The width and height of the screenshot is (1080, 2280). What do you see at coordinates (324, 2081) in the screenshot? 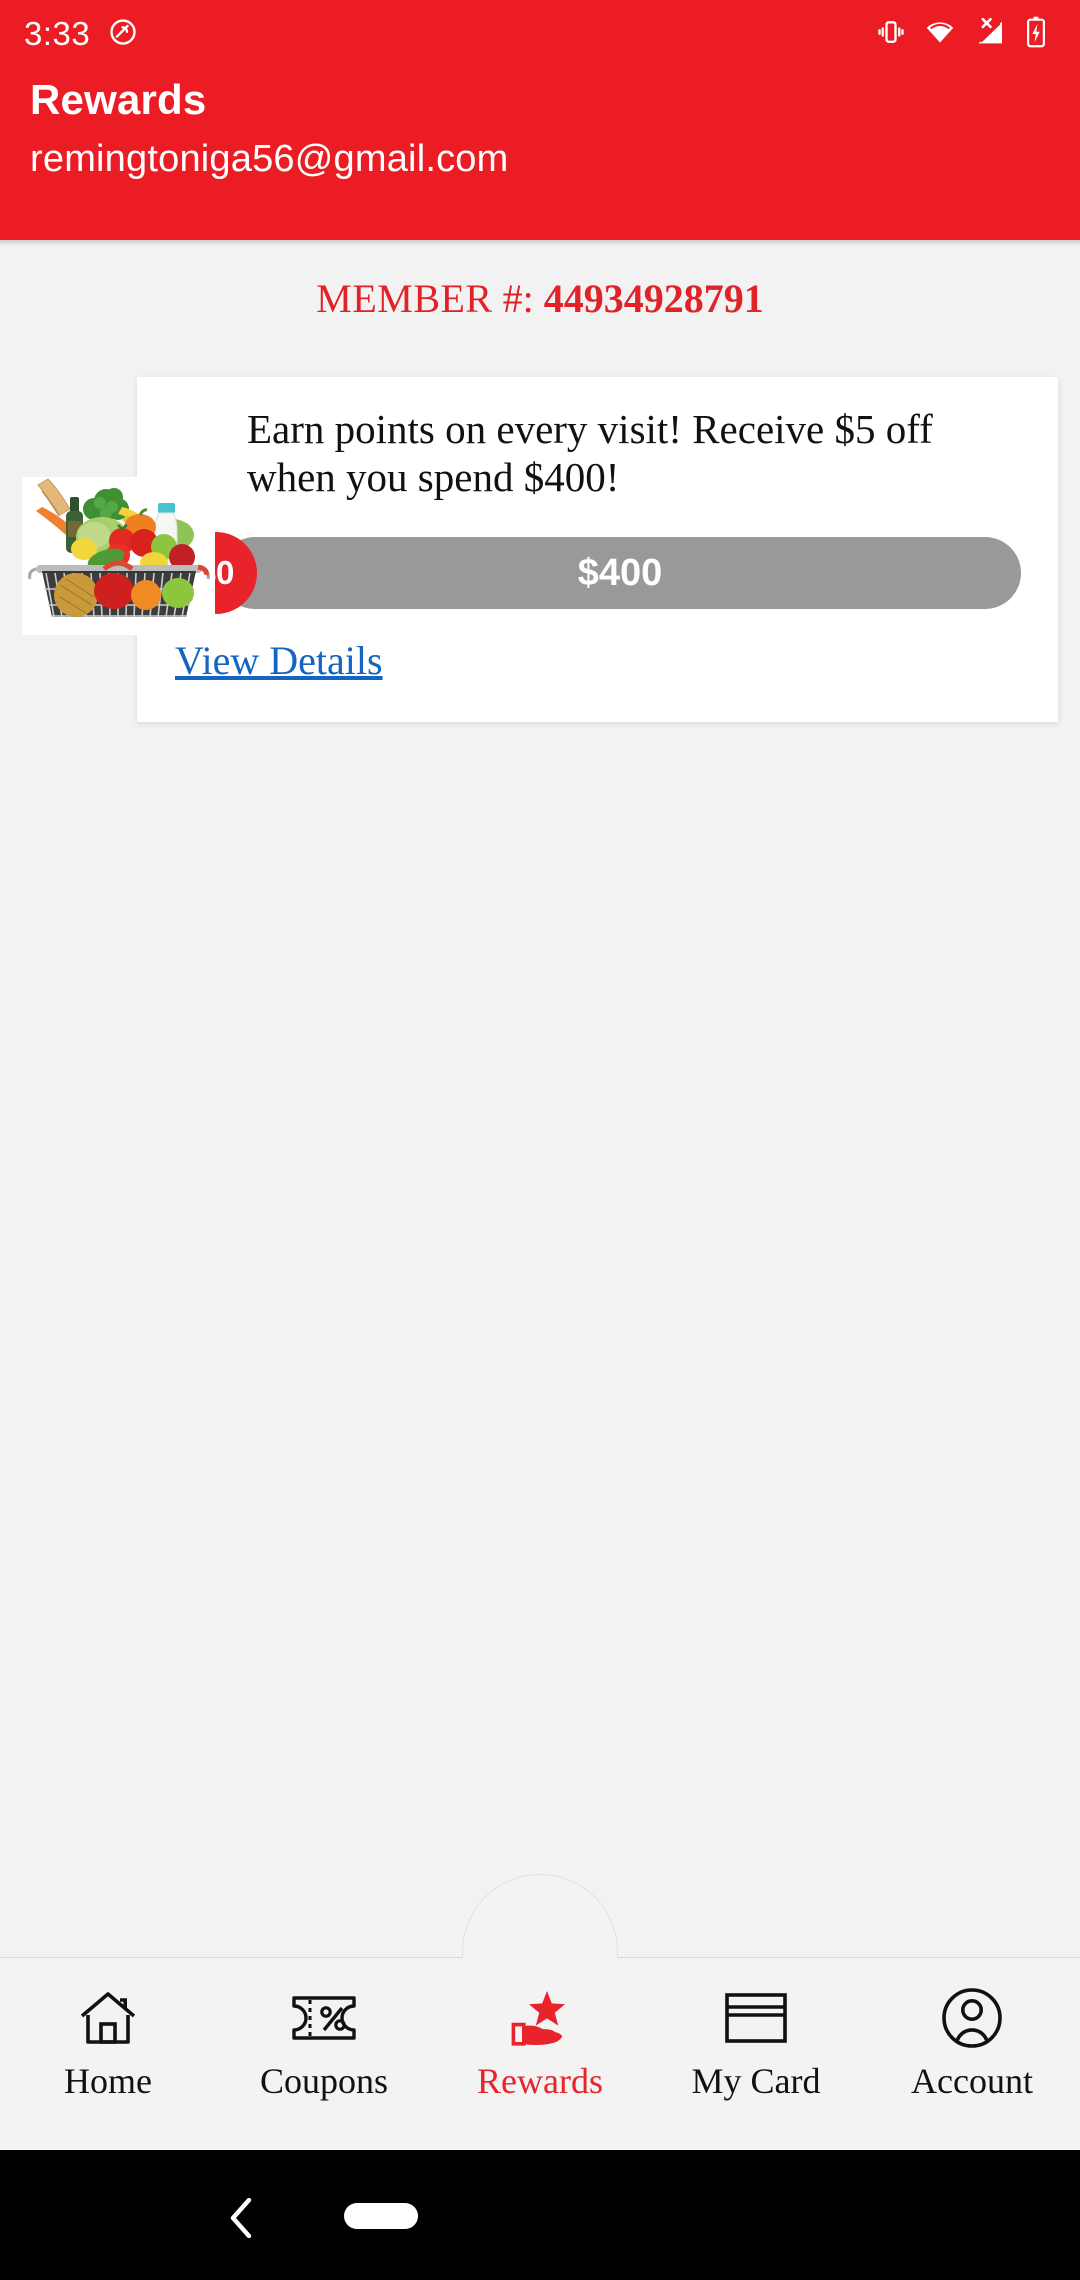
I see `nav-label-coupons: Coupons` at bounding box center [324, 2081].